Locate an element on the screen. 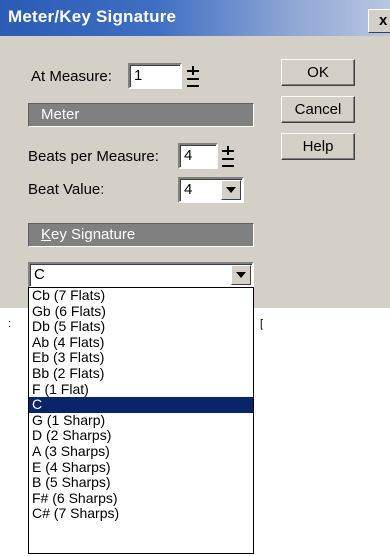 This screenshot has height=556, width=390. cancel-button: Cancel is located at coordinates (318, 109).